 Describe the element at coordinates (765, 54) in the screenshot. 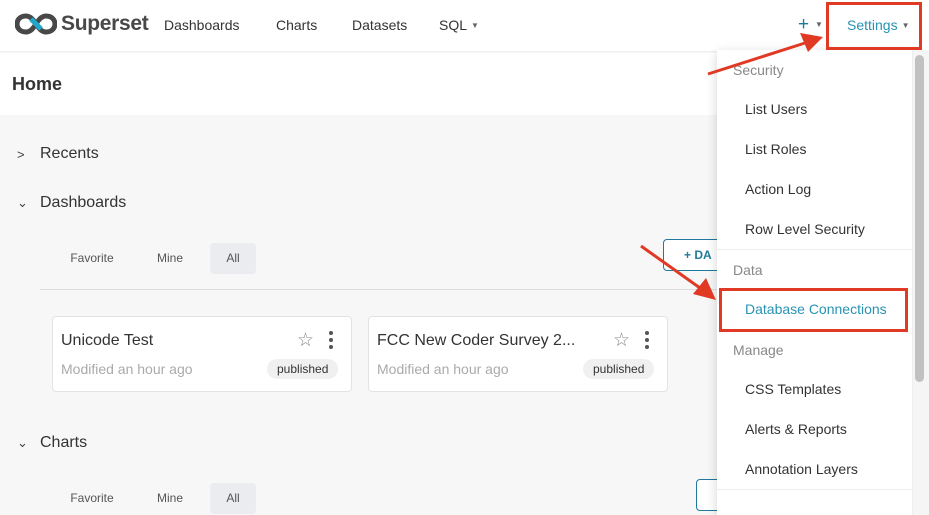

I see `arrow-to-settings` at that location.